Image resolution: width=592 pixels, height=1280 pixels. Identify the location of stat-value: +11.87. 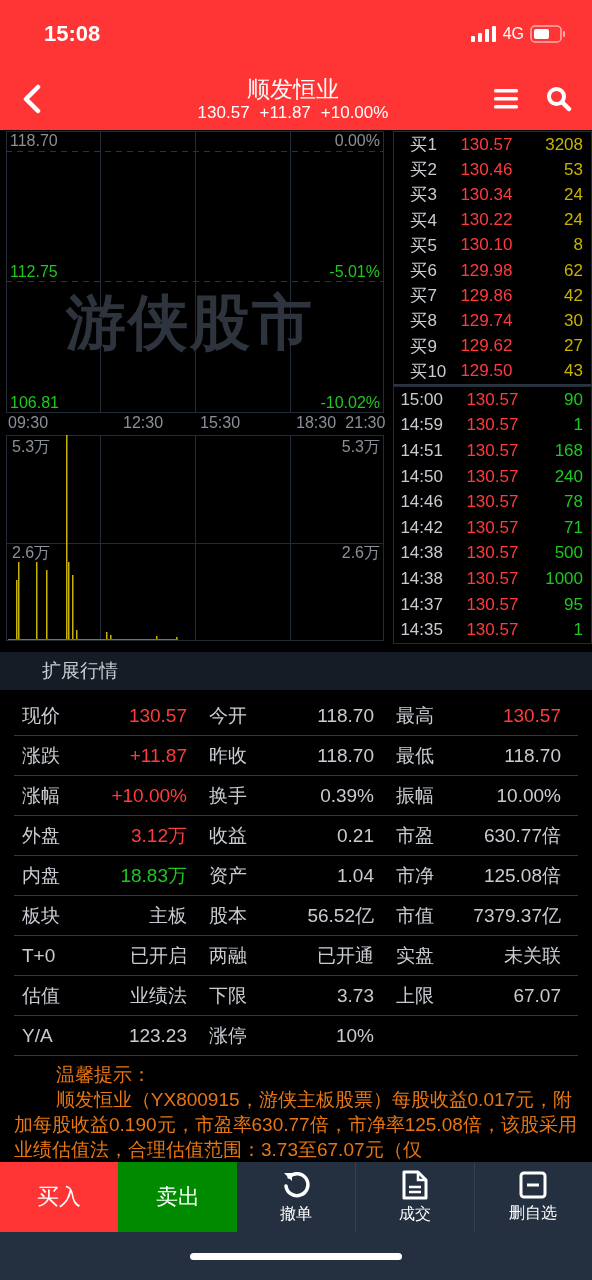
(158, 755).